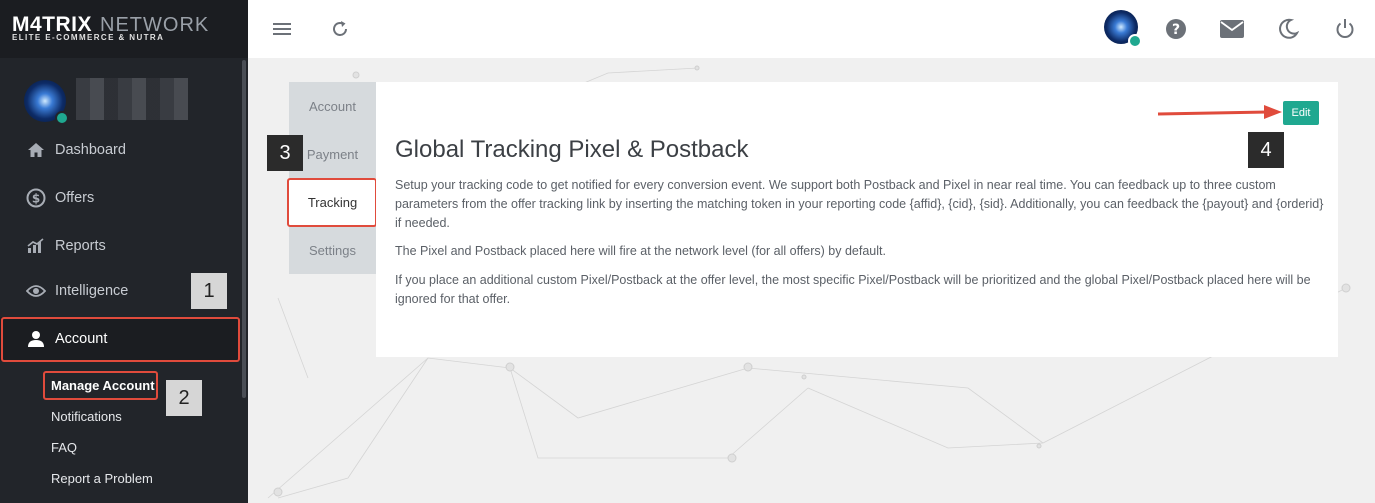 Image resolution: width=1375 pixels, height=503 pixels. I want to click on moon-icon, so click(1288, 29).